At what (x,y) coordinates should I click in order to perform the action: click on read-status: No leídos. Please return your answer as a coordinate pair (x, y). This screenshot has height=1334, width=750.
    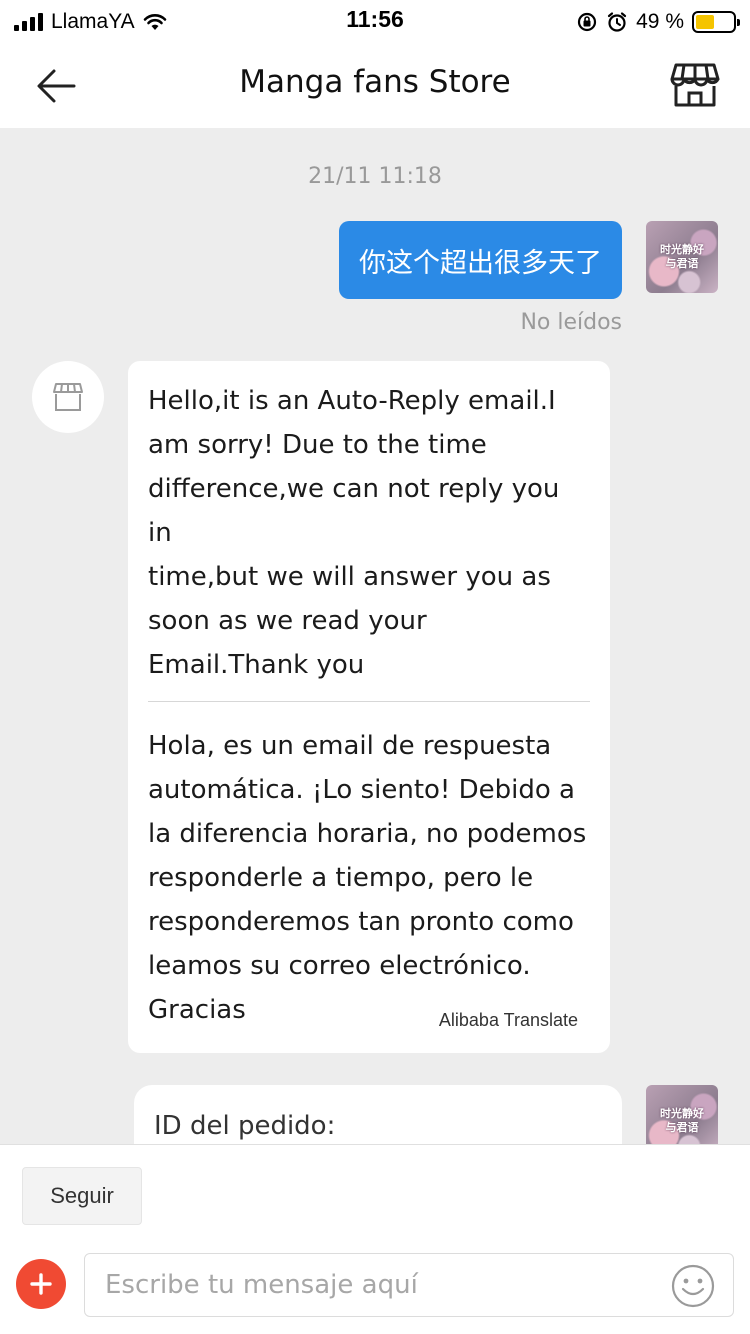
    Looking at the image, I should click on (571, 322).